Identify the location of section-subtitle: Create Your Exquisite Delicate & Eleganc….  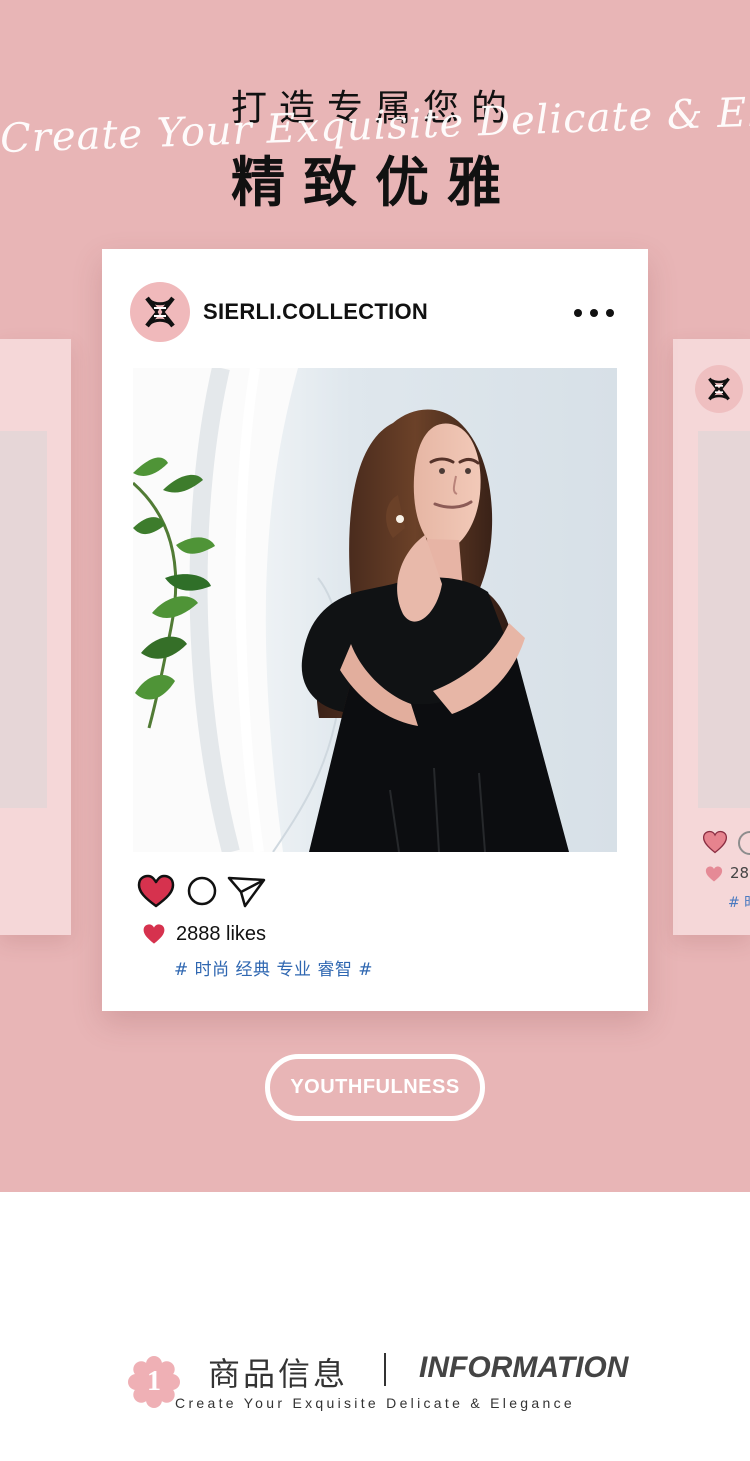
(375, 1403).